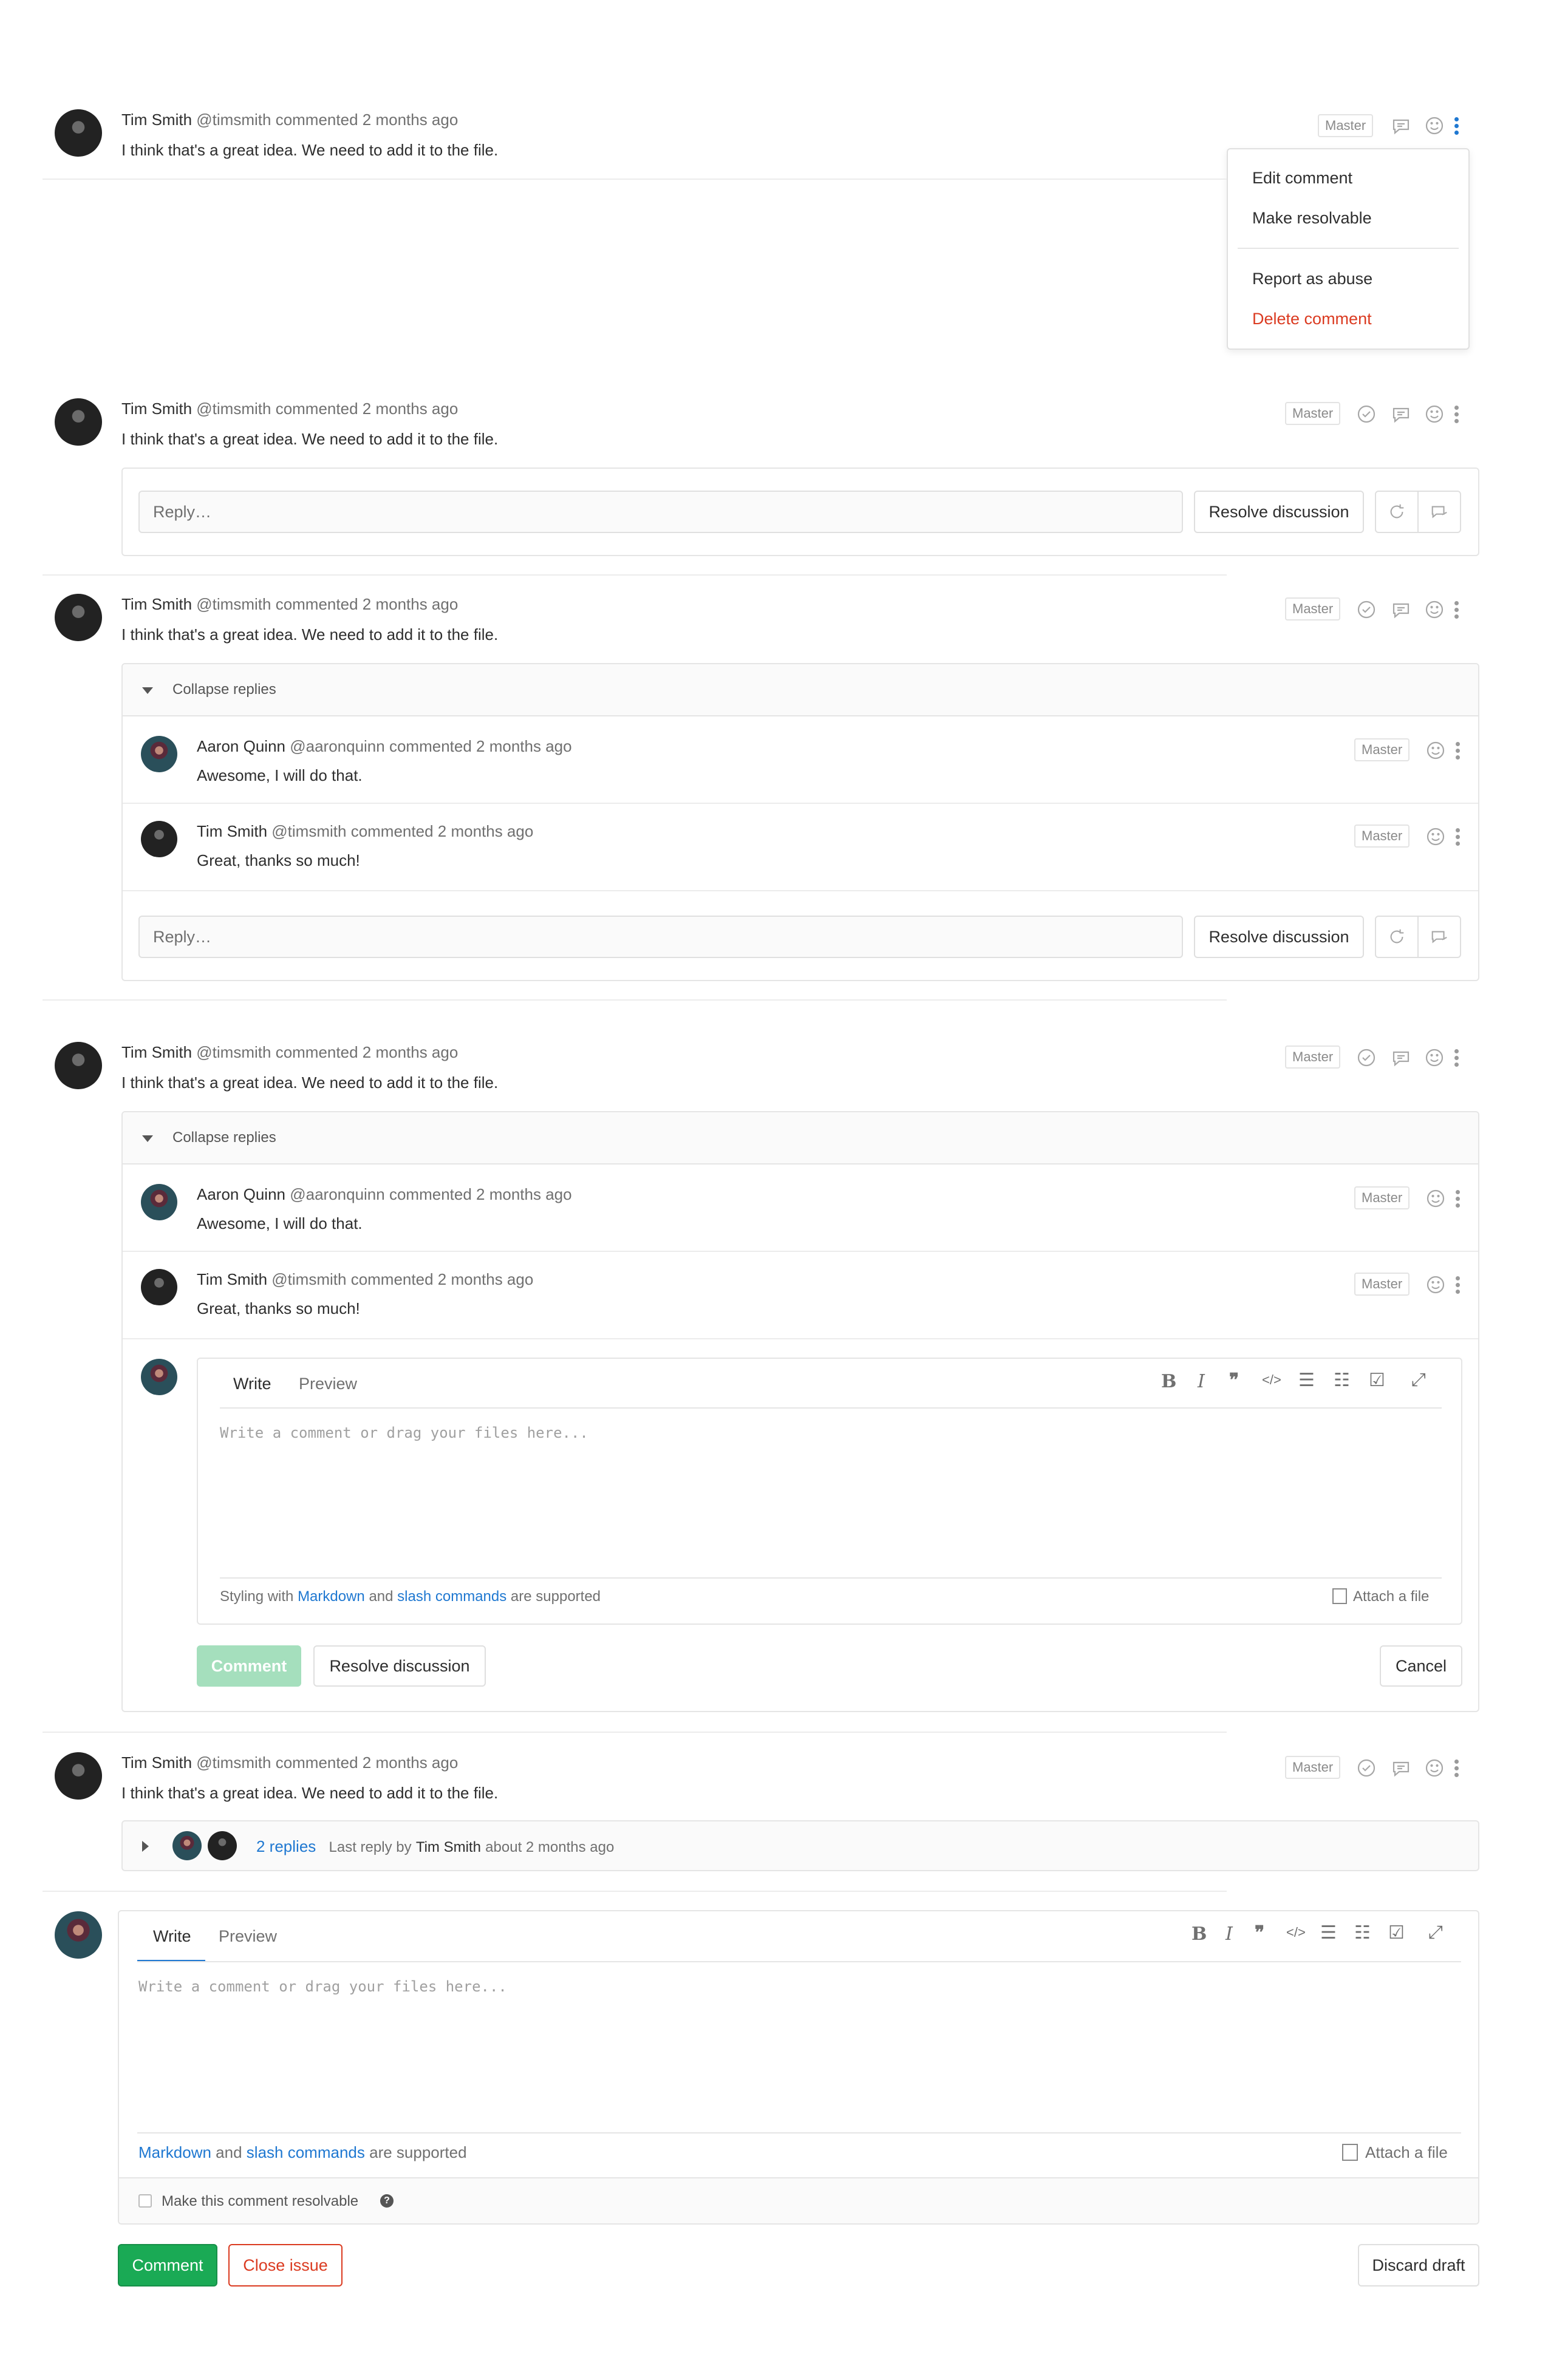 The image size is (1551, 2380). What do you see at coordinates (451, 1596) in the screenshot?
I see `slash-commands-link: slash commands` at bounding box center [451, 1596].